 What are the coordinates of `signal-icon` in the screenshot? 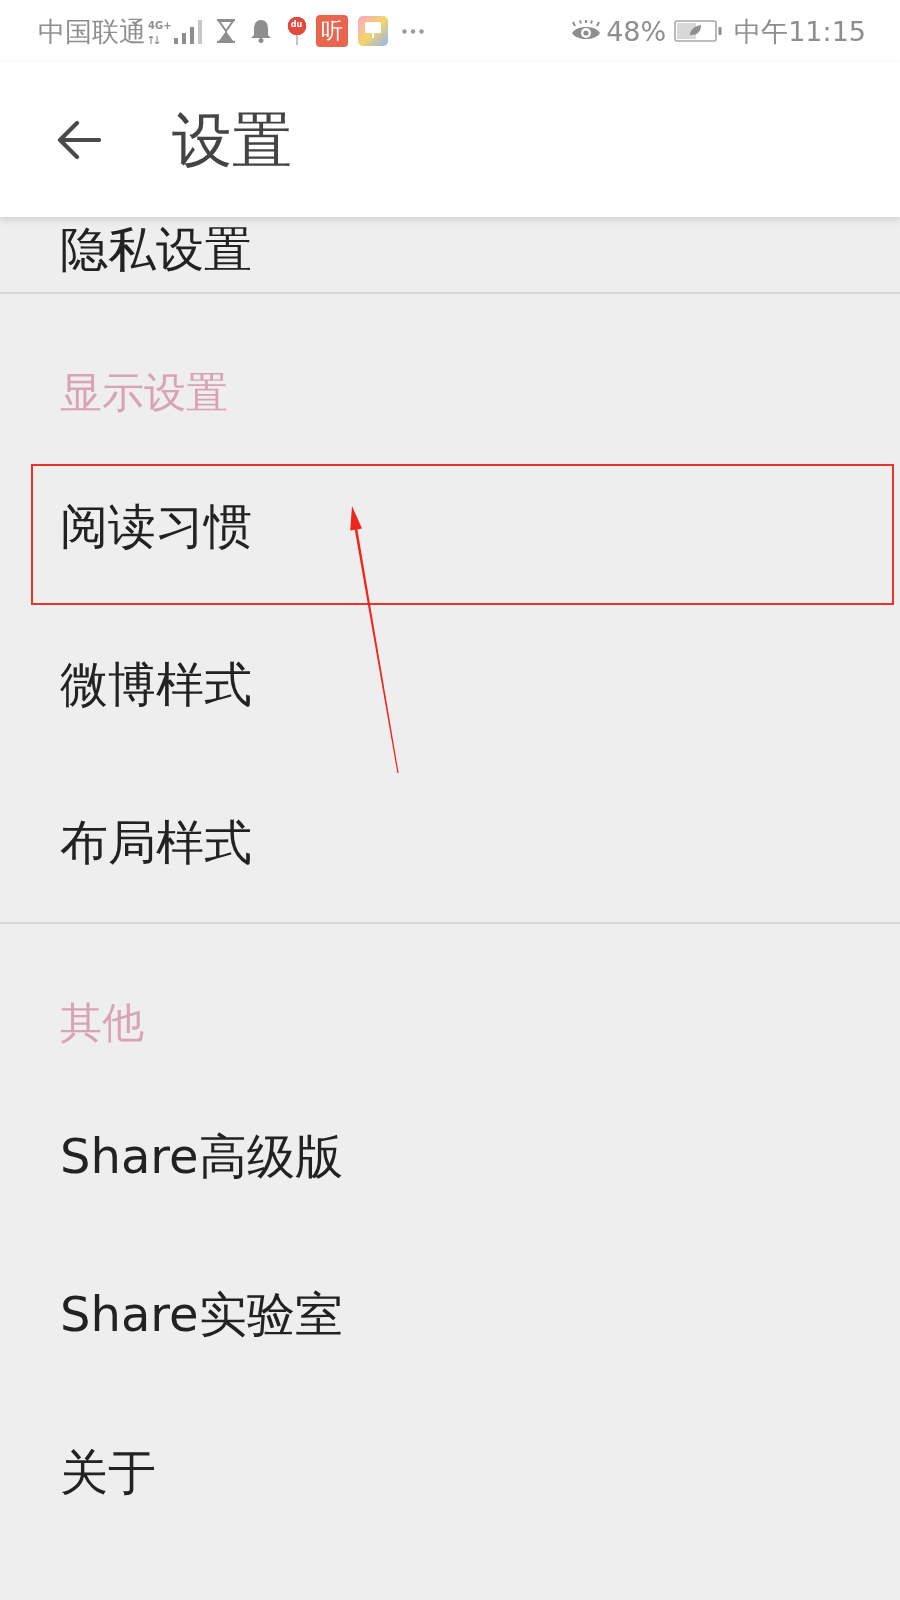 It's located at (188, 32).